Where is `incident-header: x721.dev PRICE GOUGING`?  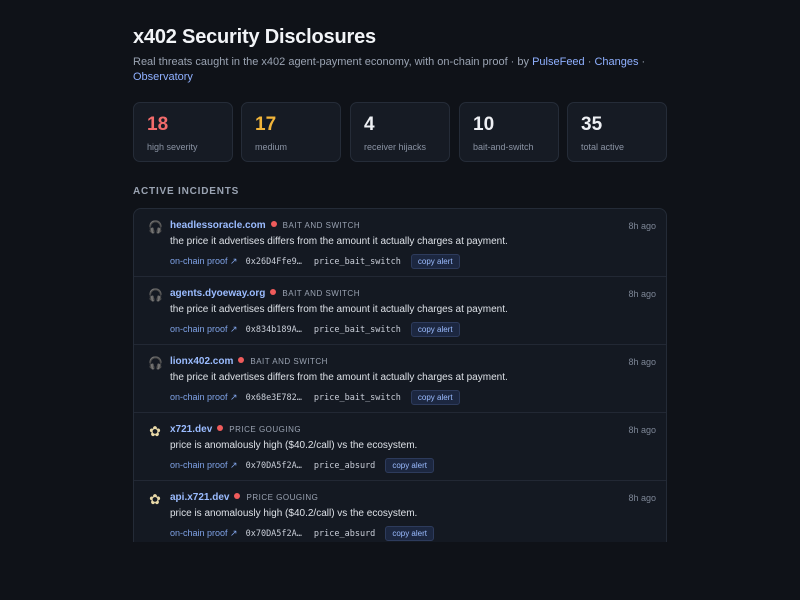
incident-header: x721.dev PRICE GOUGING is located at coordinates (235, 429).